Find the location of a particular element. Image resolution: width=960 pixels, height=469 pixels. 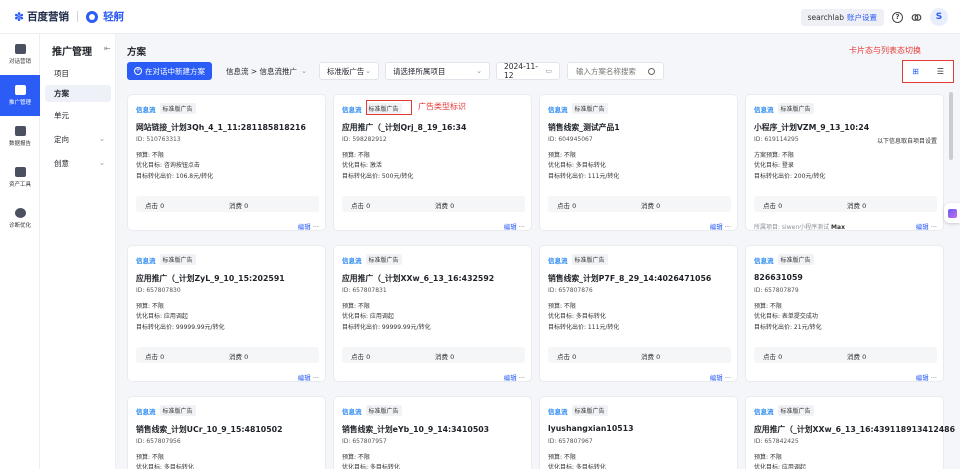

nav-item-asset-tools: 资产工具 is located at coordinates (20, 177).